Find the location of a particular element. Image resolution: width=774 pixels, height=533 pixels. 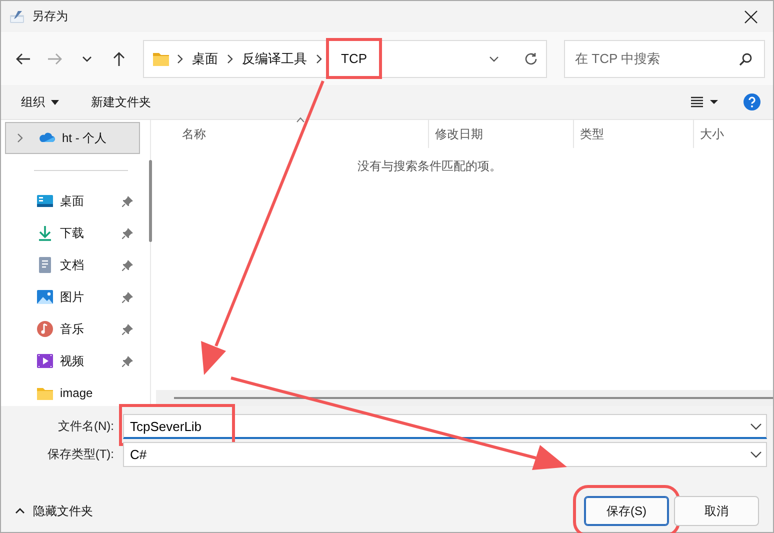

column-header: 类型 is located at coordinates (633, 134).